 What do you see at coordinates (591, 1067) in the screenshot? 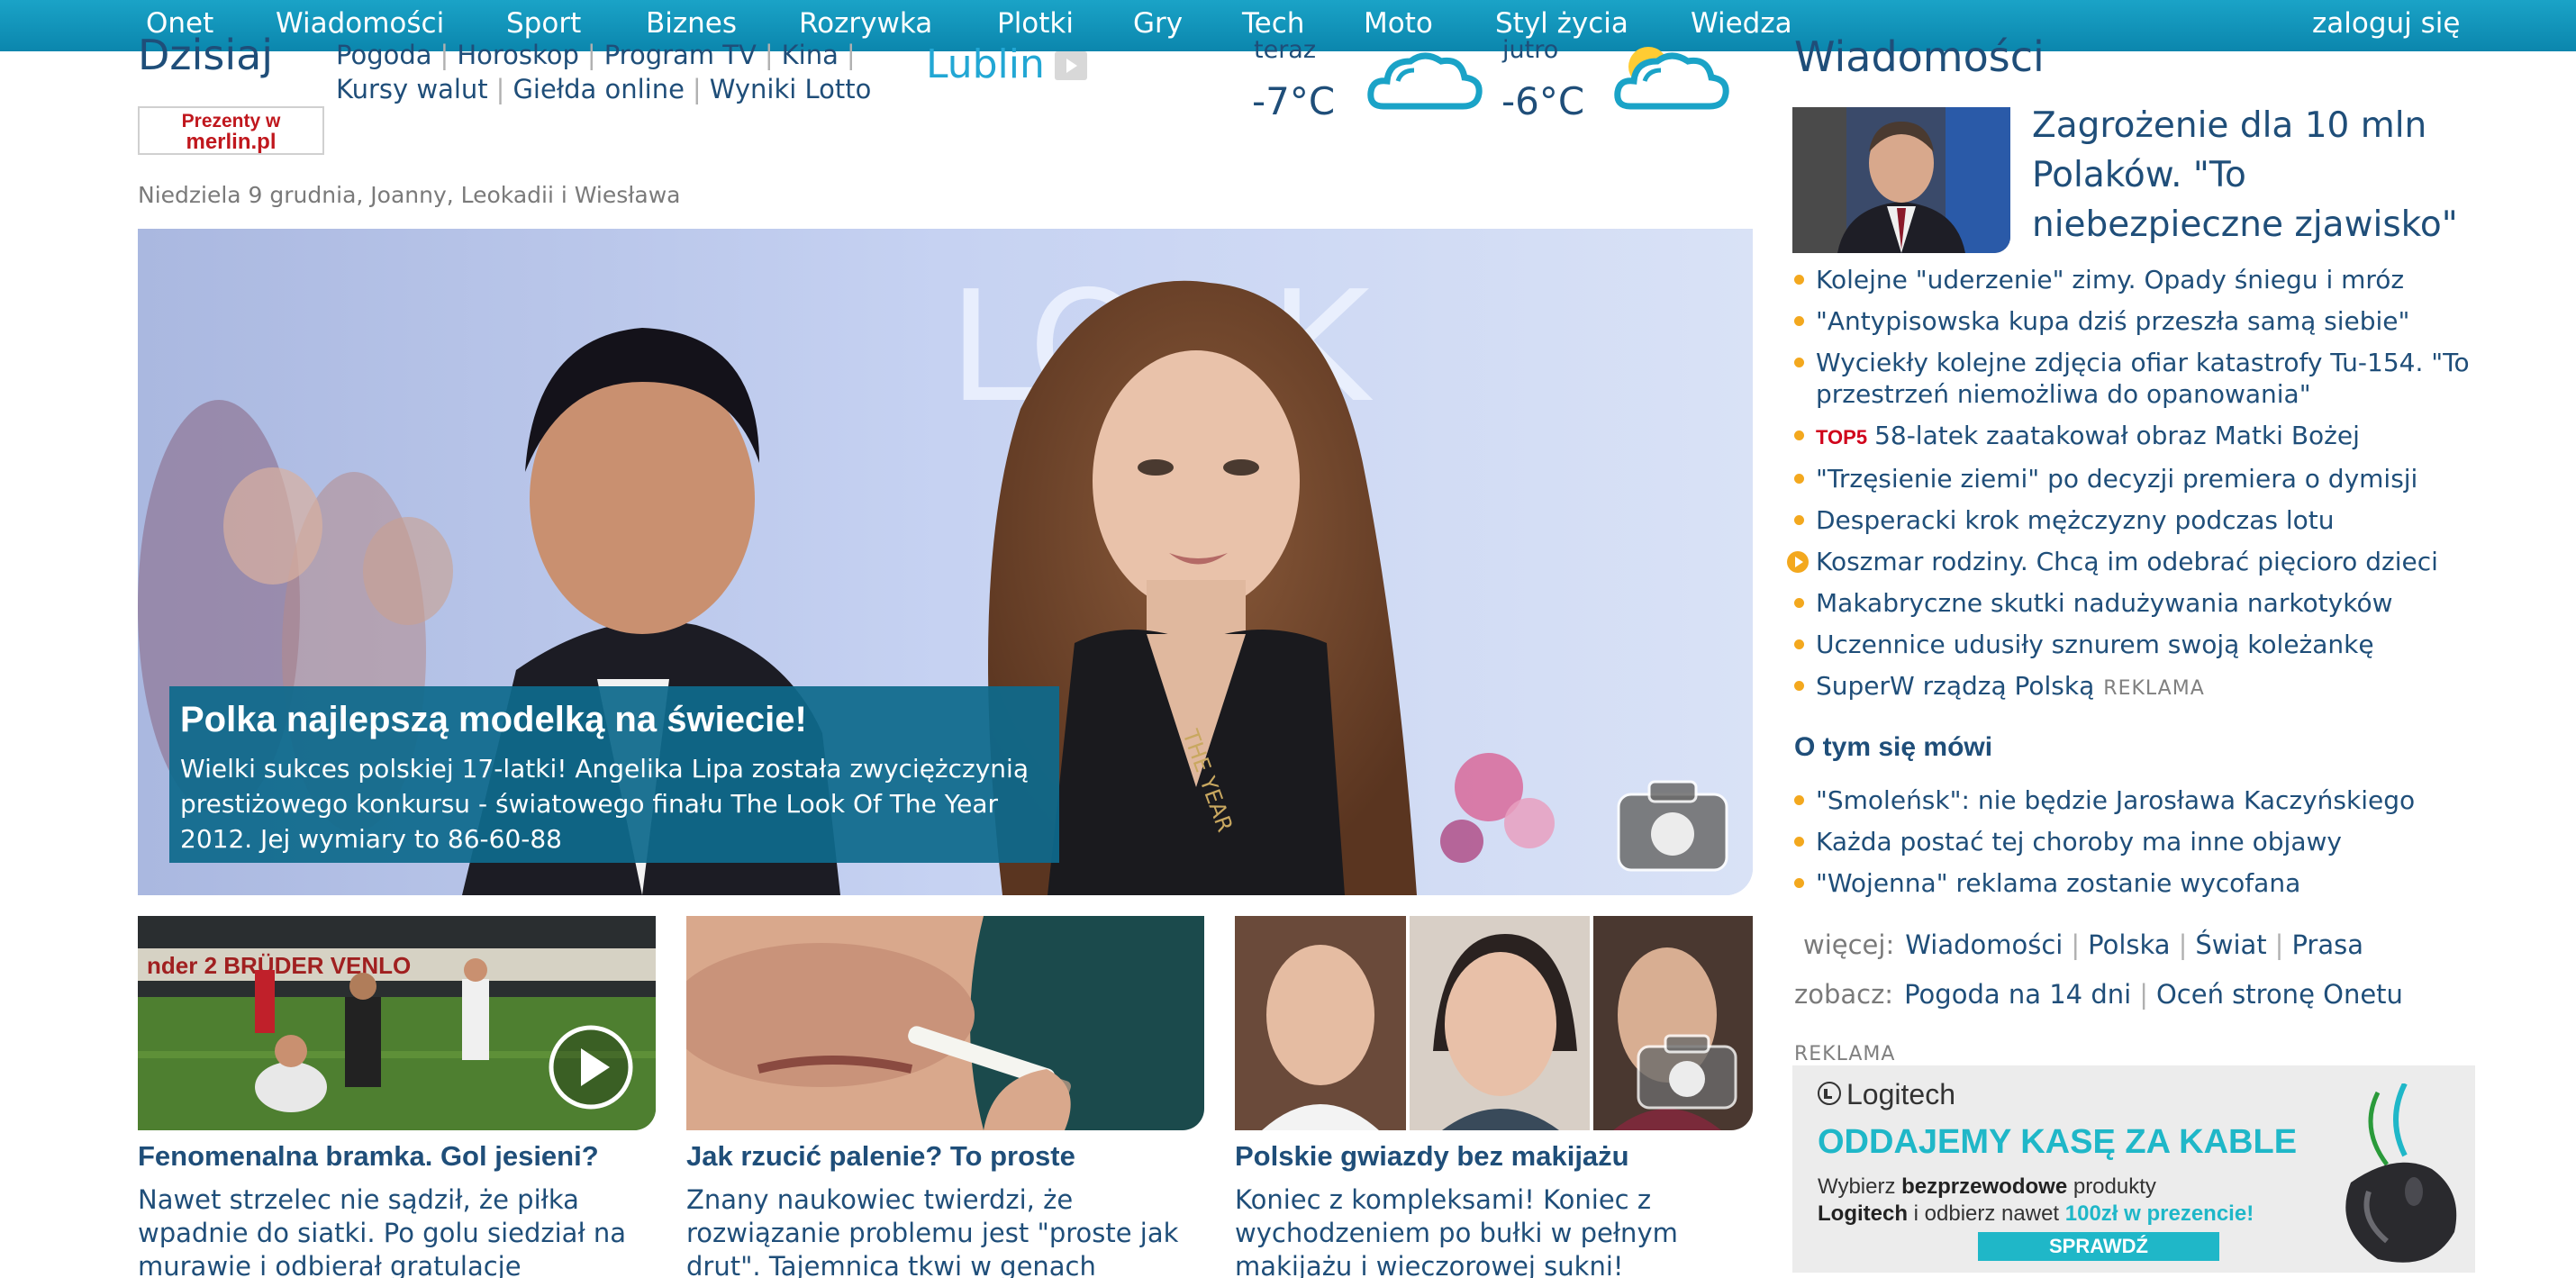
I see `play-icon` at bounding box center [591, 1067].